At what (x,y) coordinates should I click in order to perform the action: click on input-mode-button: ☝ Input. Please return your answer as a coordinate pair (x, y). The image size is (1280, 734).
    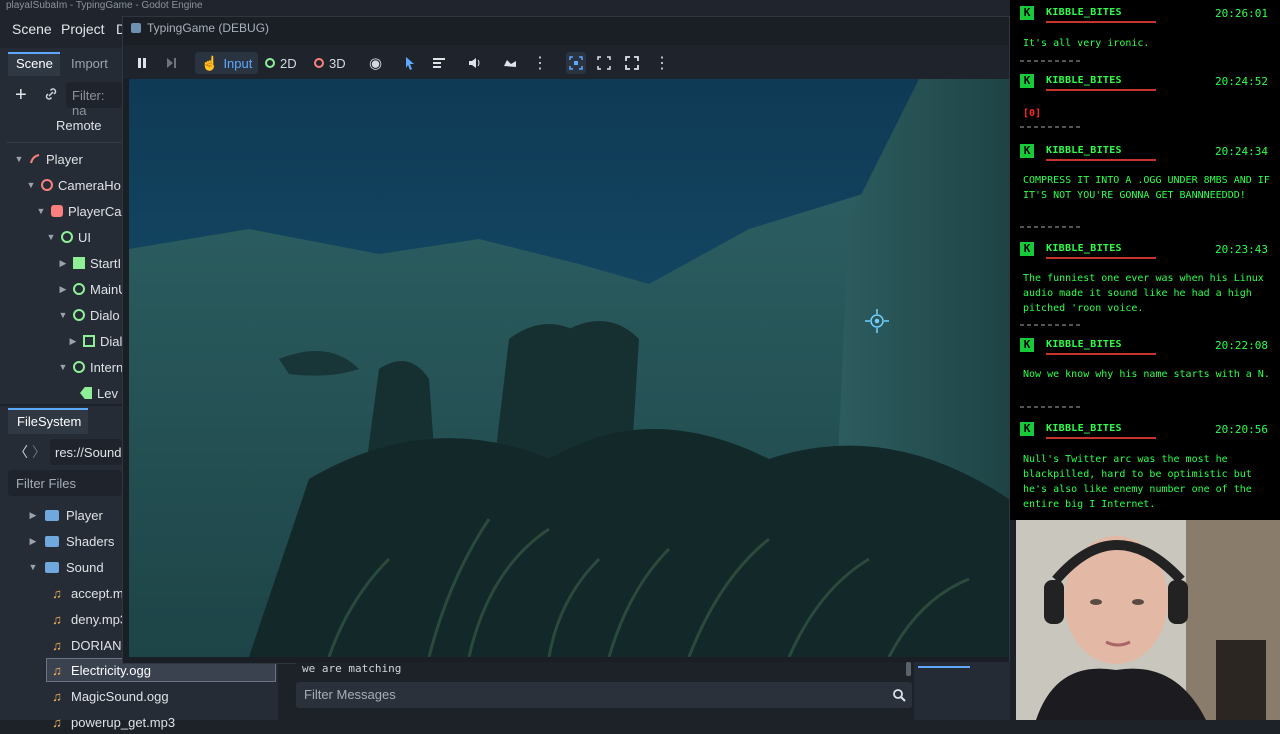
    Looking at the image, I should click on (227, 63).